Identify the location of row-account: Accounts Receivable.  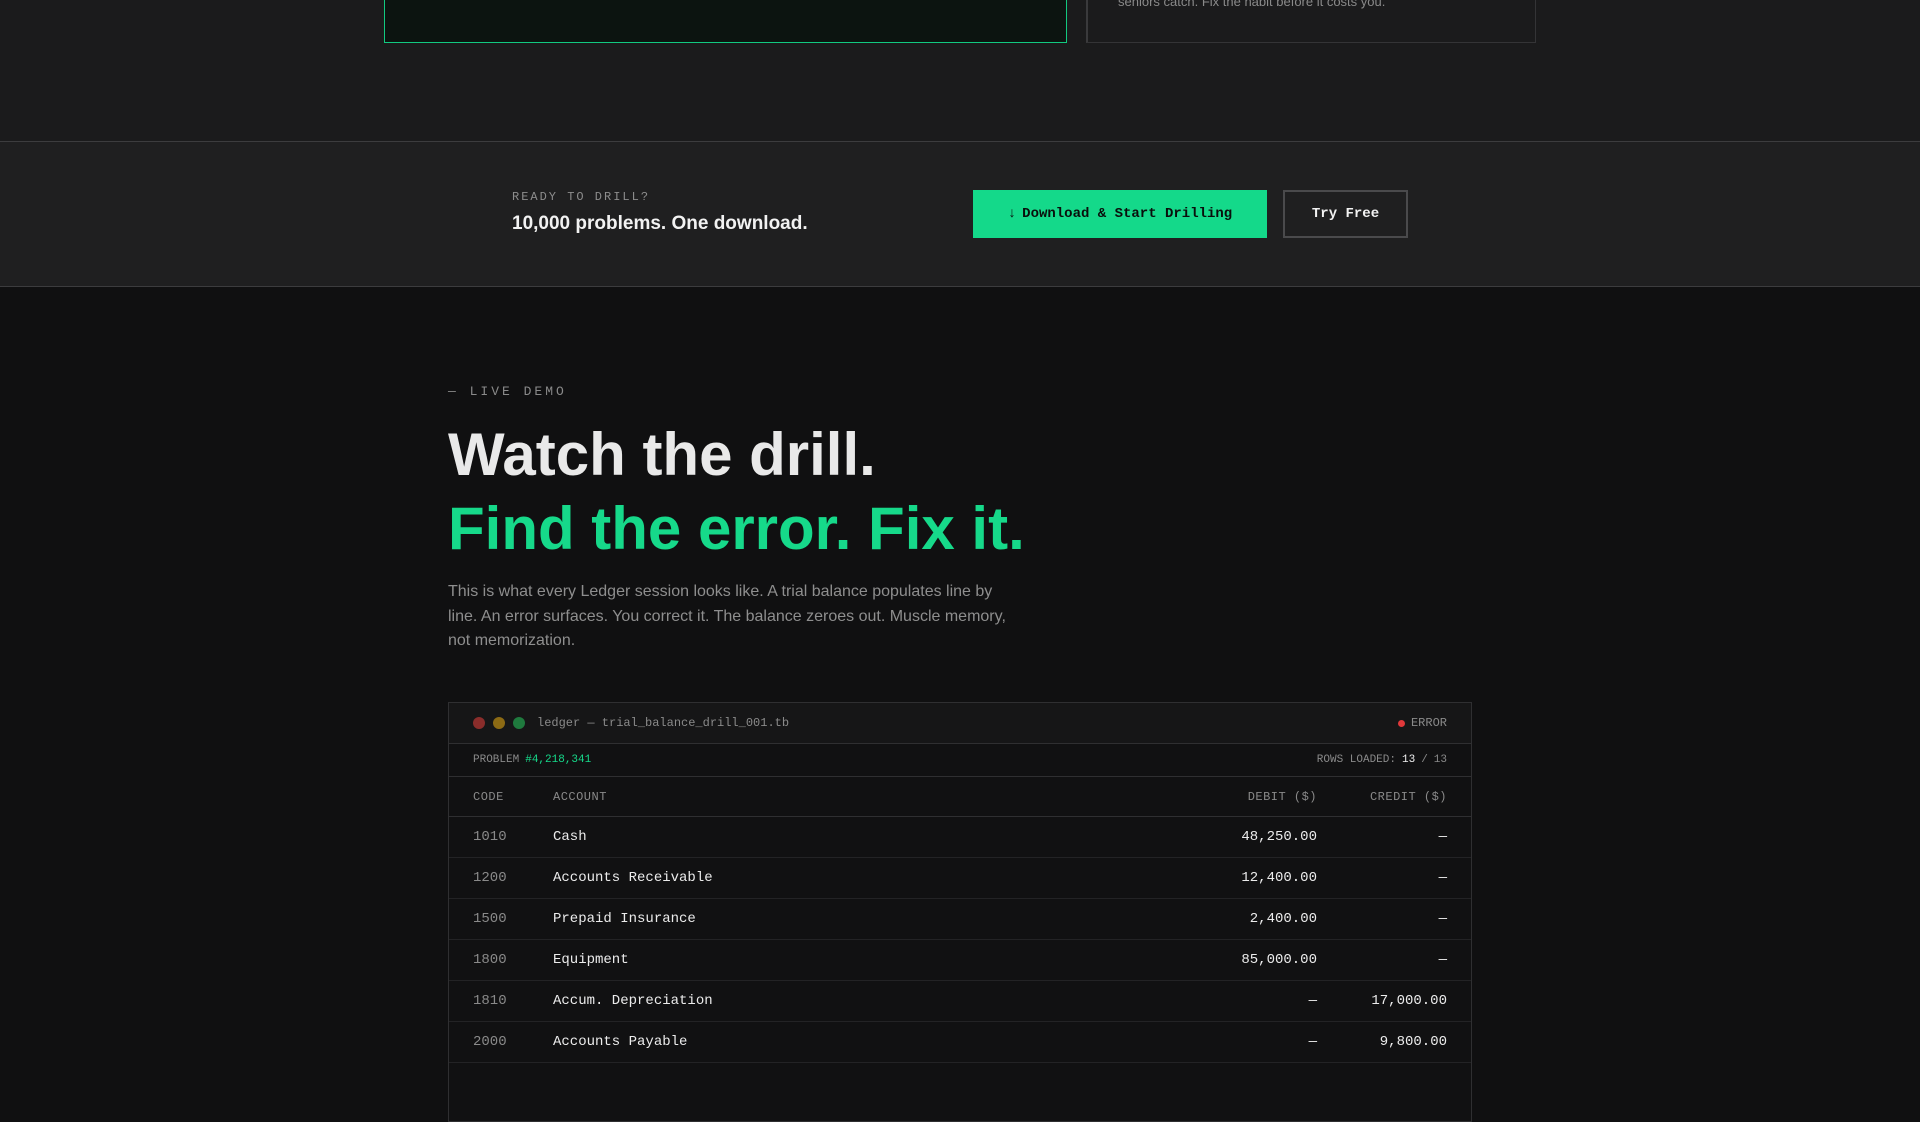
(633, 878).